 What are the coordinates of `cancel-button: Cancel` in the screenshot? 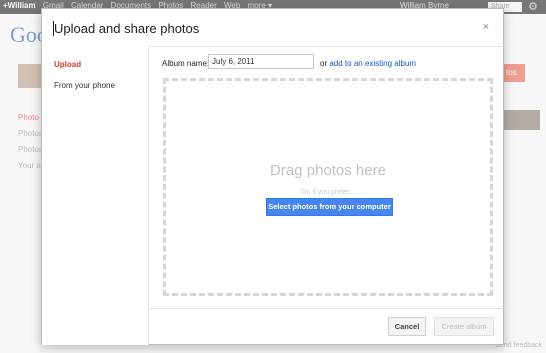 It's located at (407, 326).